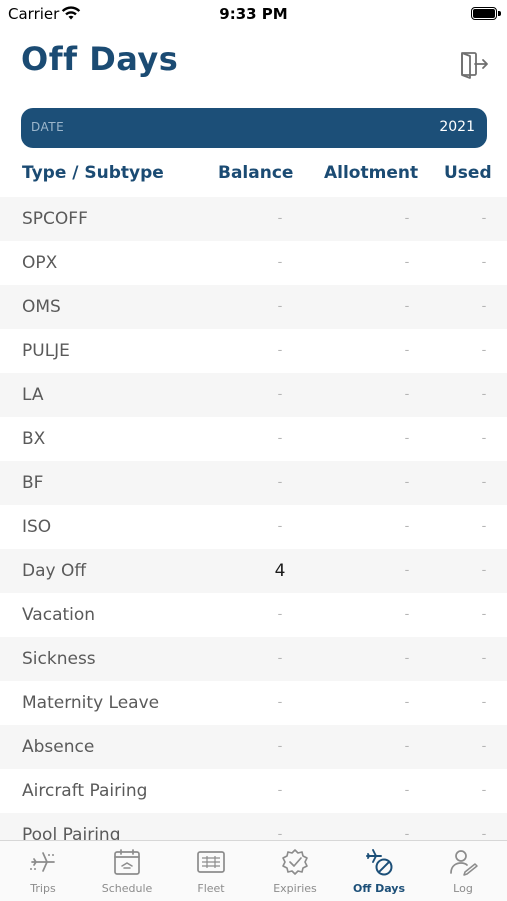  What do you see at coordinates (379, 888) in the screenshot?
I see `tab-label: Off Days` at bounding box center [379, 888].